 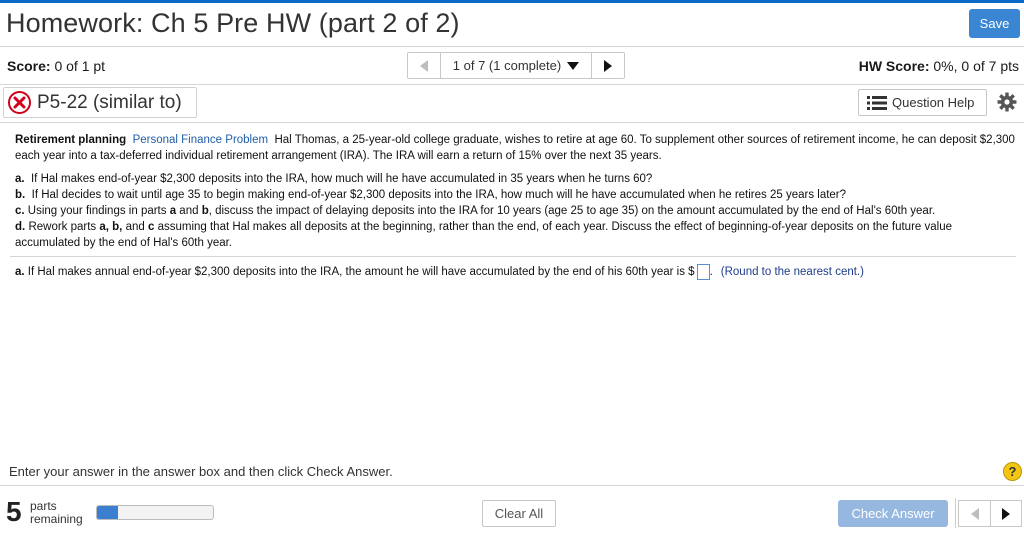 What do you see at coordinates (19, 102) in the screenshot?
I see `incorrect-x-icon` at bounding box center [19, 102].